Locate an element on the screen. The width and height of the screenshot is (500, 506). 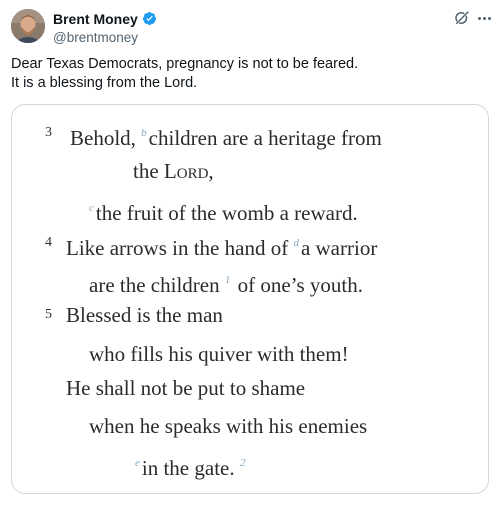
author-block: Brent Money @brentmoney is located at coordinates (105, 27).